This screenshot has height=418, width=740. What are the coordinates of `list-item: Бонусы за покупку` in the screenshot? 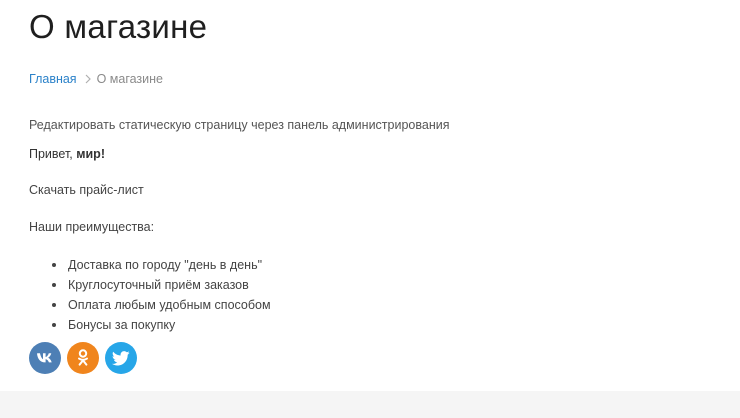 It's located at (150, 325).